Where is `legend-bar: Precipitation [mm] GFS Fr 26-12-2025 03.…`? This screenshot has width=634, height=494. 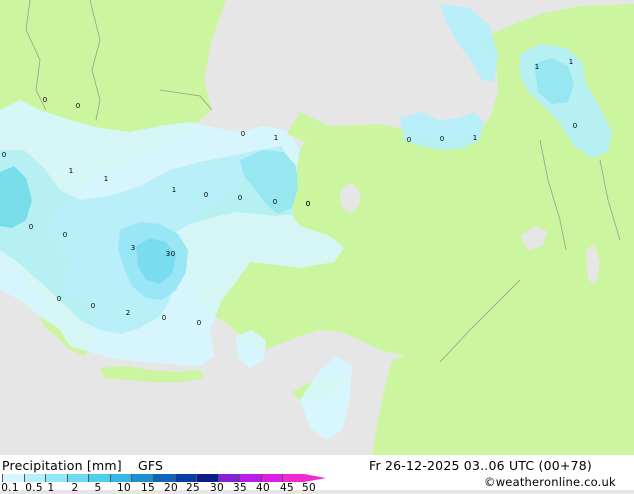
legend-bar: Precipitation [mm] GFS Fr 26-12-2025 03.… is located at coordinates (317, 474).